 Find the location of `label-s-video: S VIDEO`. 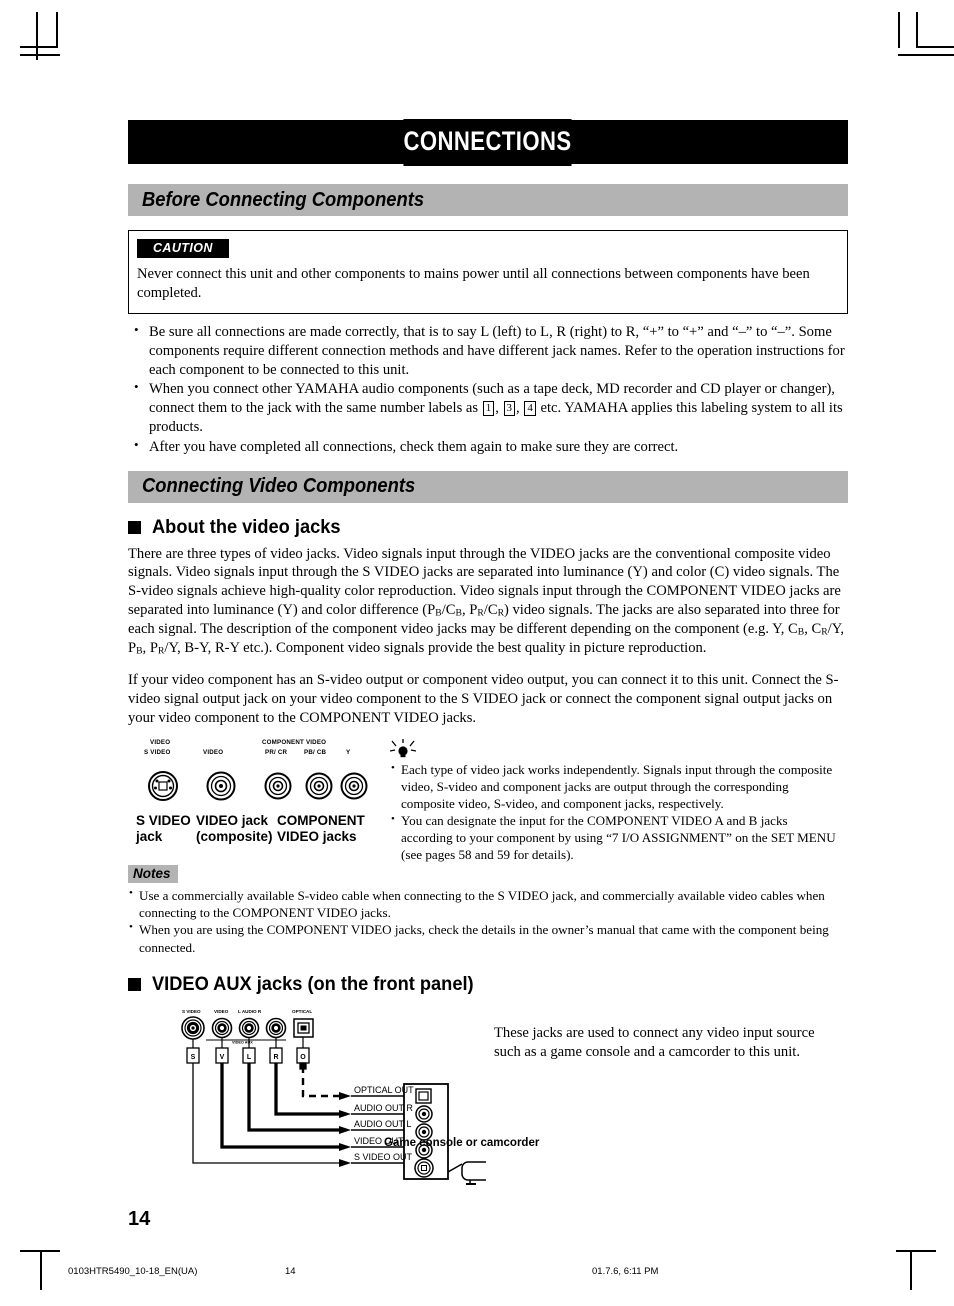

label-s-video: S VIDEO is located at coordinates (157, 753).